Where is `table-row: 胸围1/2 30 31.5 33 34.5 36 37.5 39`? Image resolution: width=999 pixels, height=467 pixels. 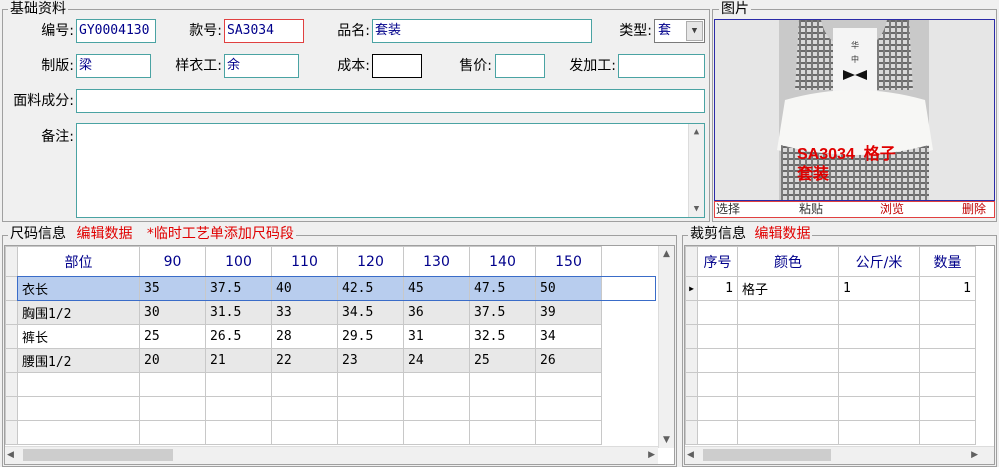
table-row: 胸围1/2 30 31.5 33 34.5 36 37.5 39 is located at coordinates (303, 312).